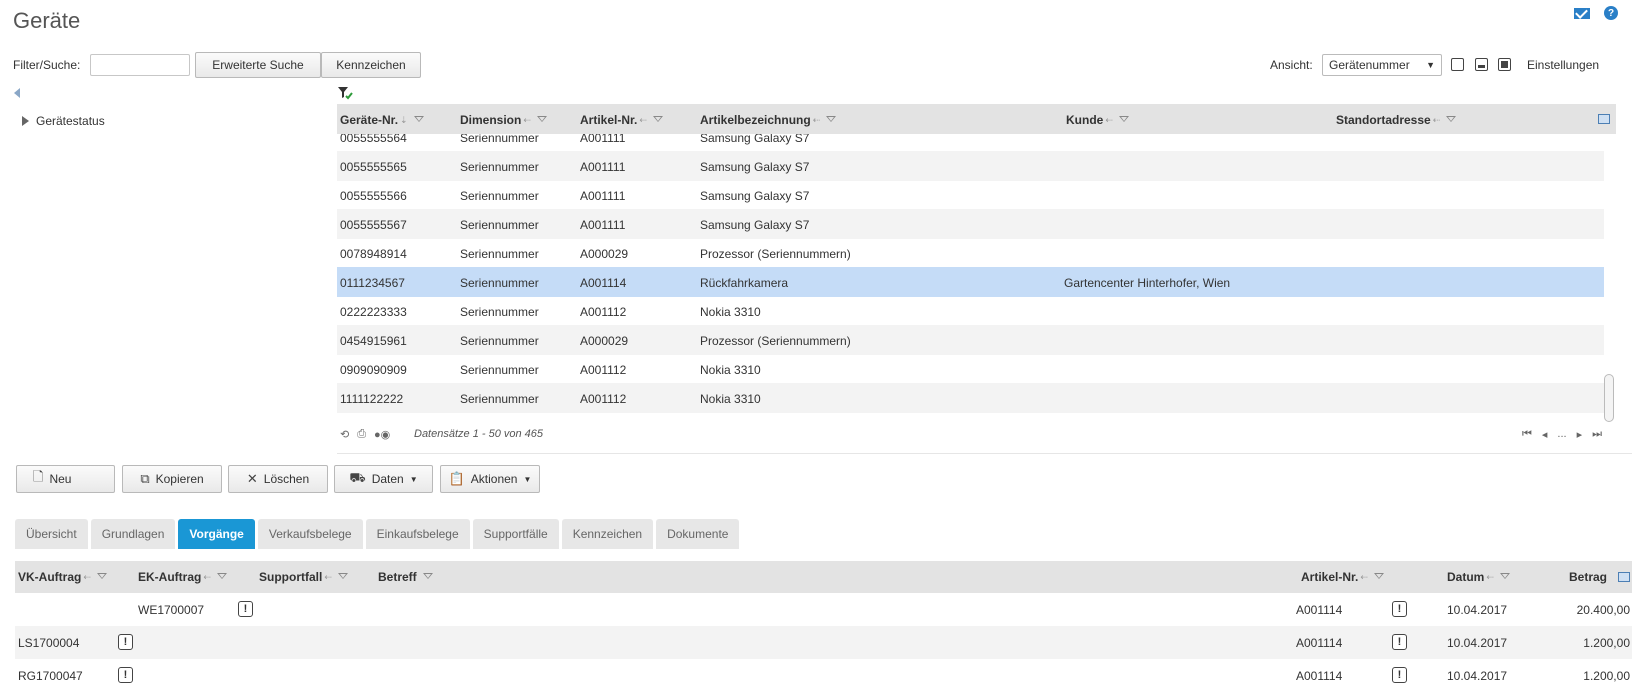 The width and height of the screenshot is (1632, 700). I want to click on view-select: Gerätenummer ▼, so click(1382, 65).